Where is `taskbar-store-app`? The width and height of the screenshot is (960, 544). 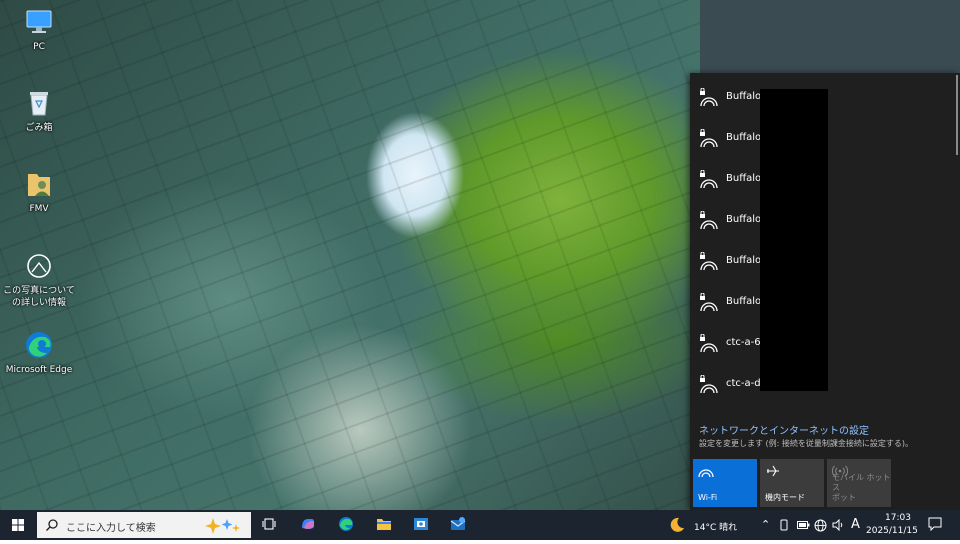 taskbar-store-app is located at coordinates (421, 525).